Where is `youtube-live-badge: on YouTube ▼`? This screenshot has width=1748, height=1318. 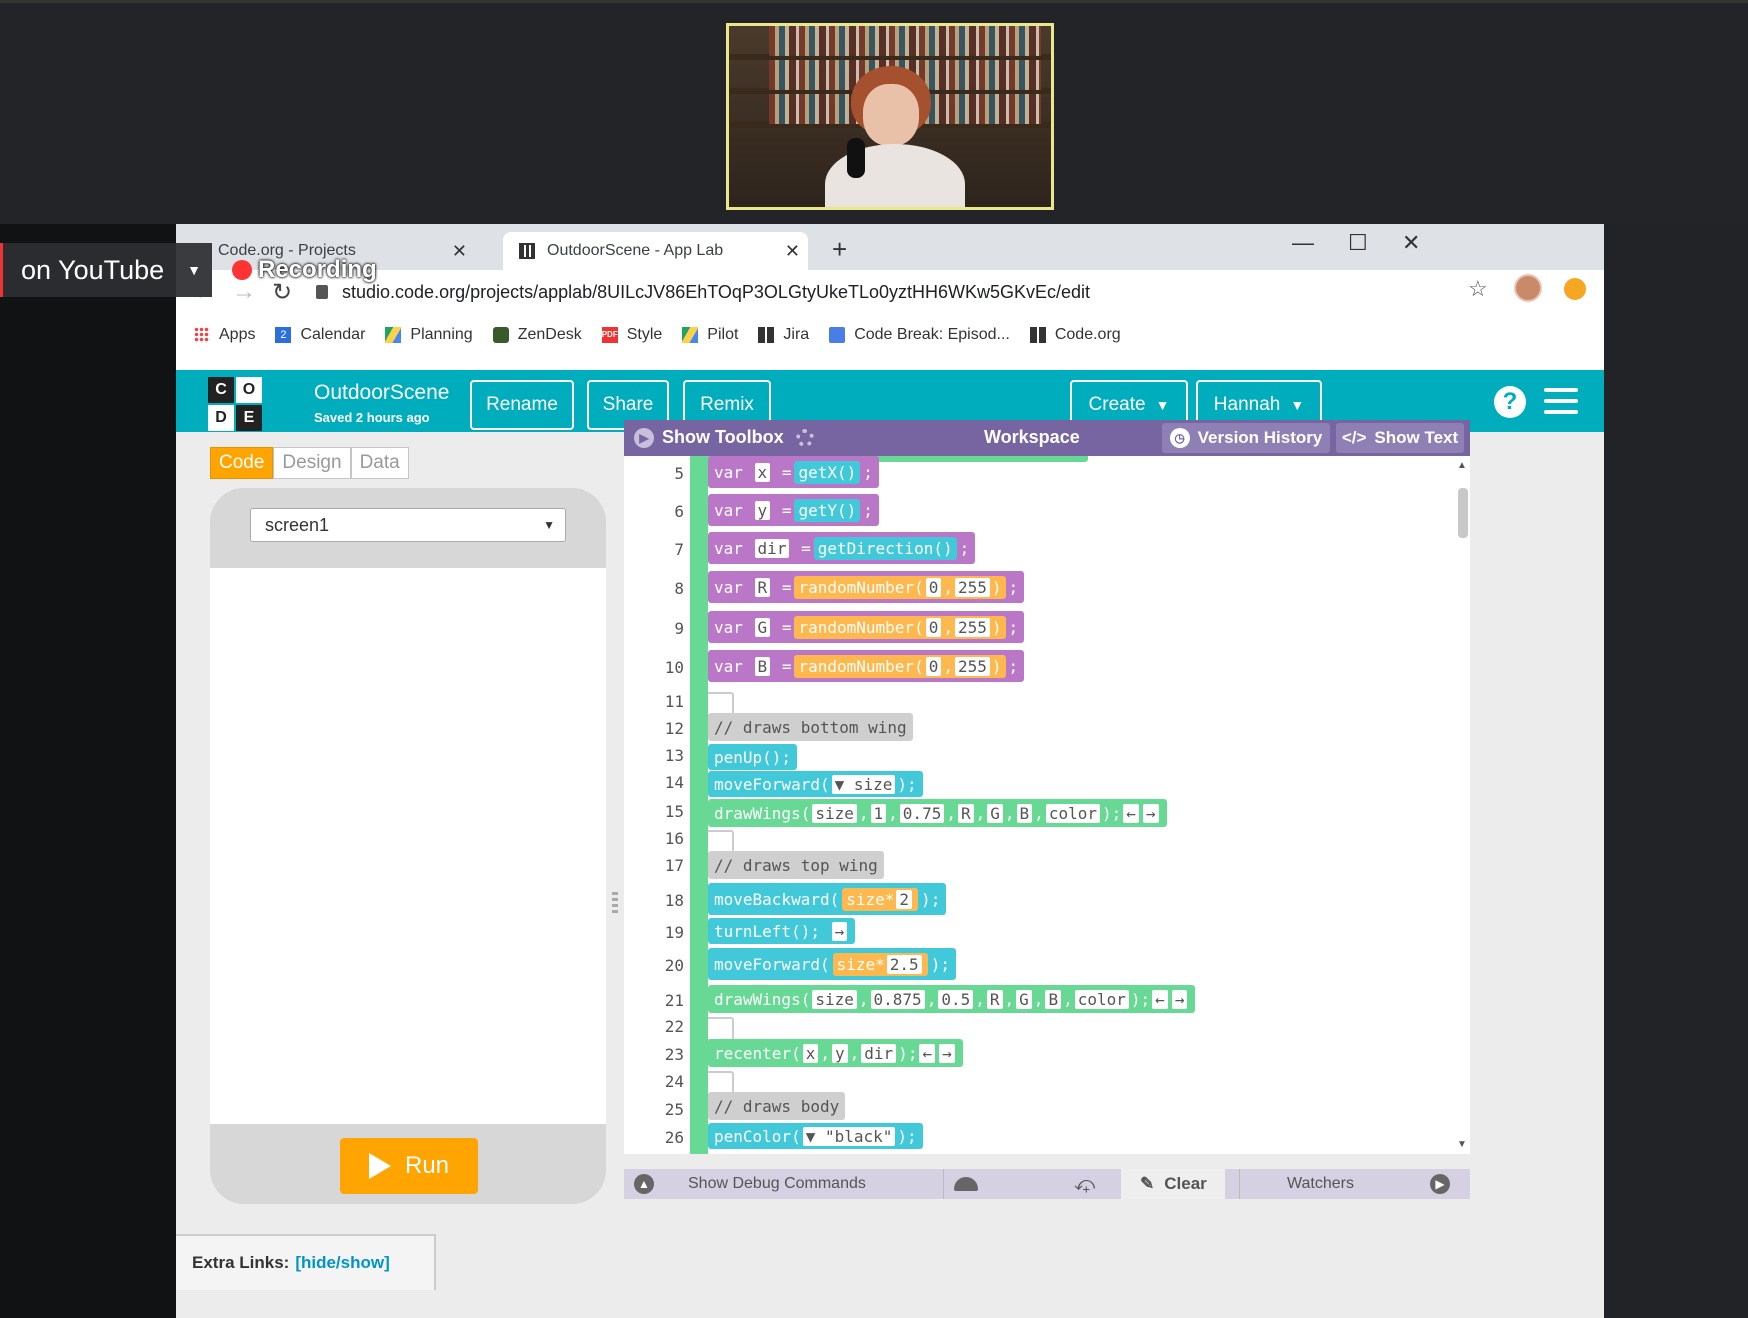 youtube-live-badge: on YouTube ▼ is located at coordinates (106, 270).